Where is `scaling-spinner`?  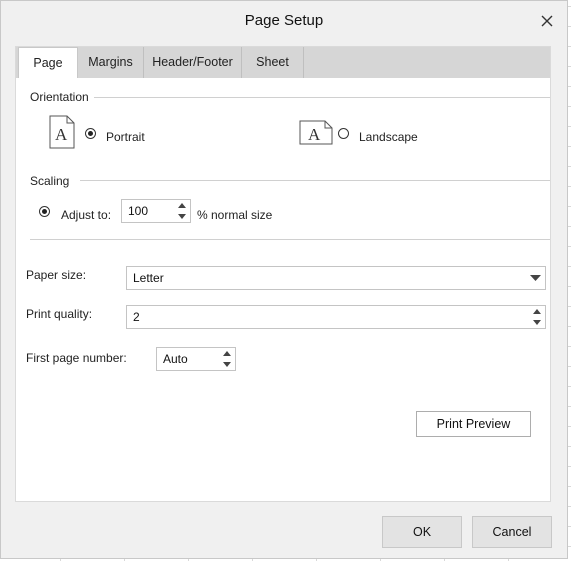
scaling-spinner is located at coordinates (182, 211).